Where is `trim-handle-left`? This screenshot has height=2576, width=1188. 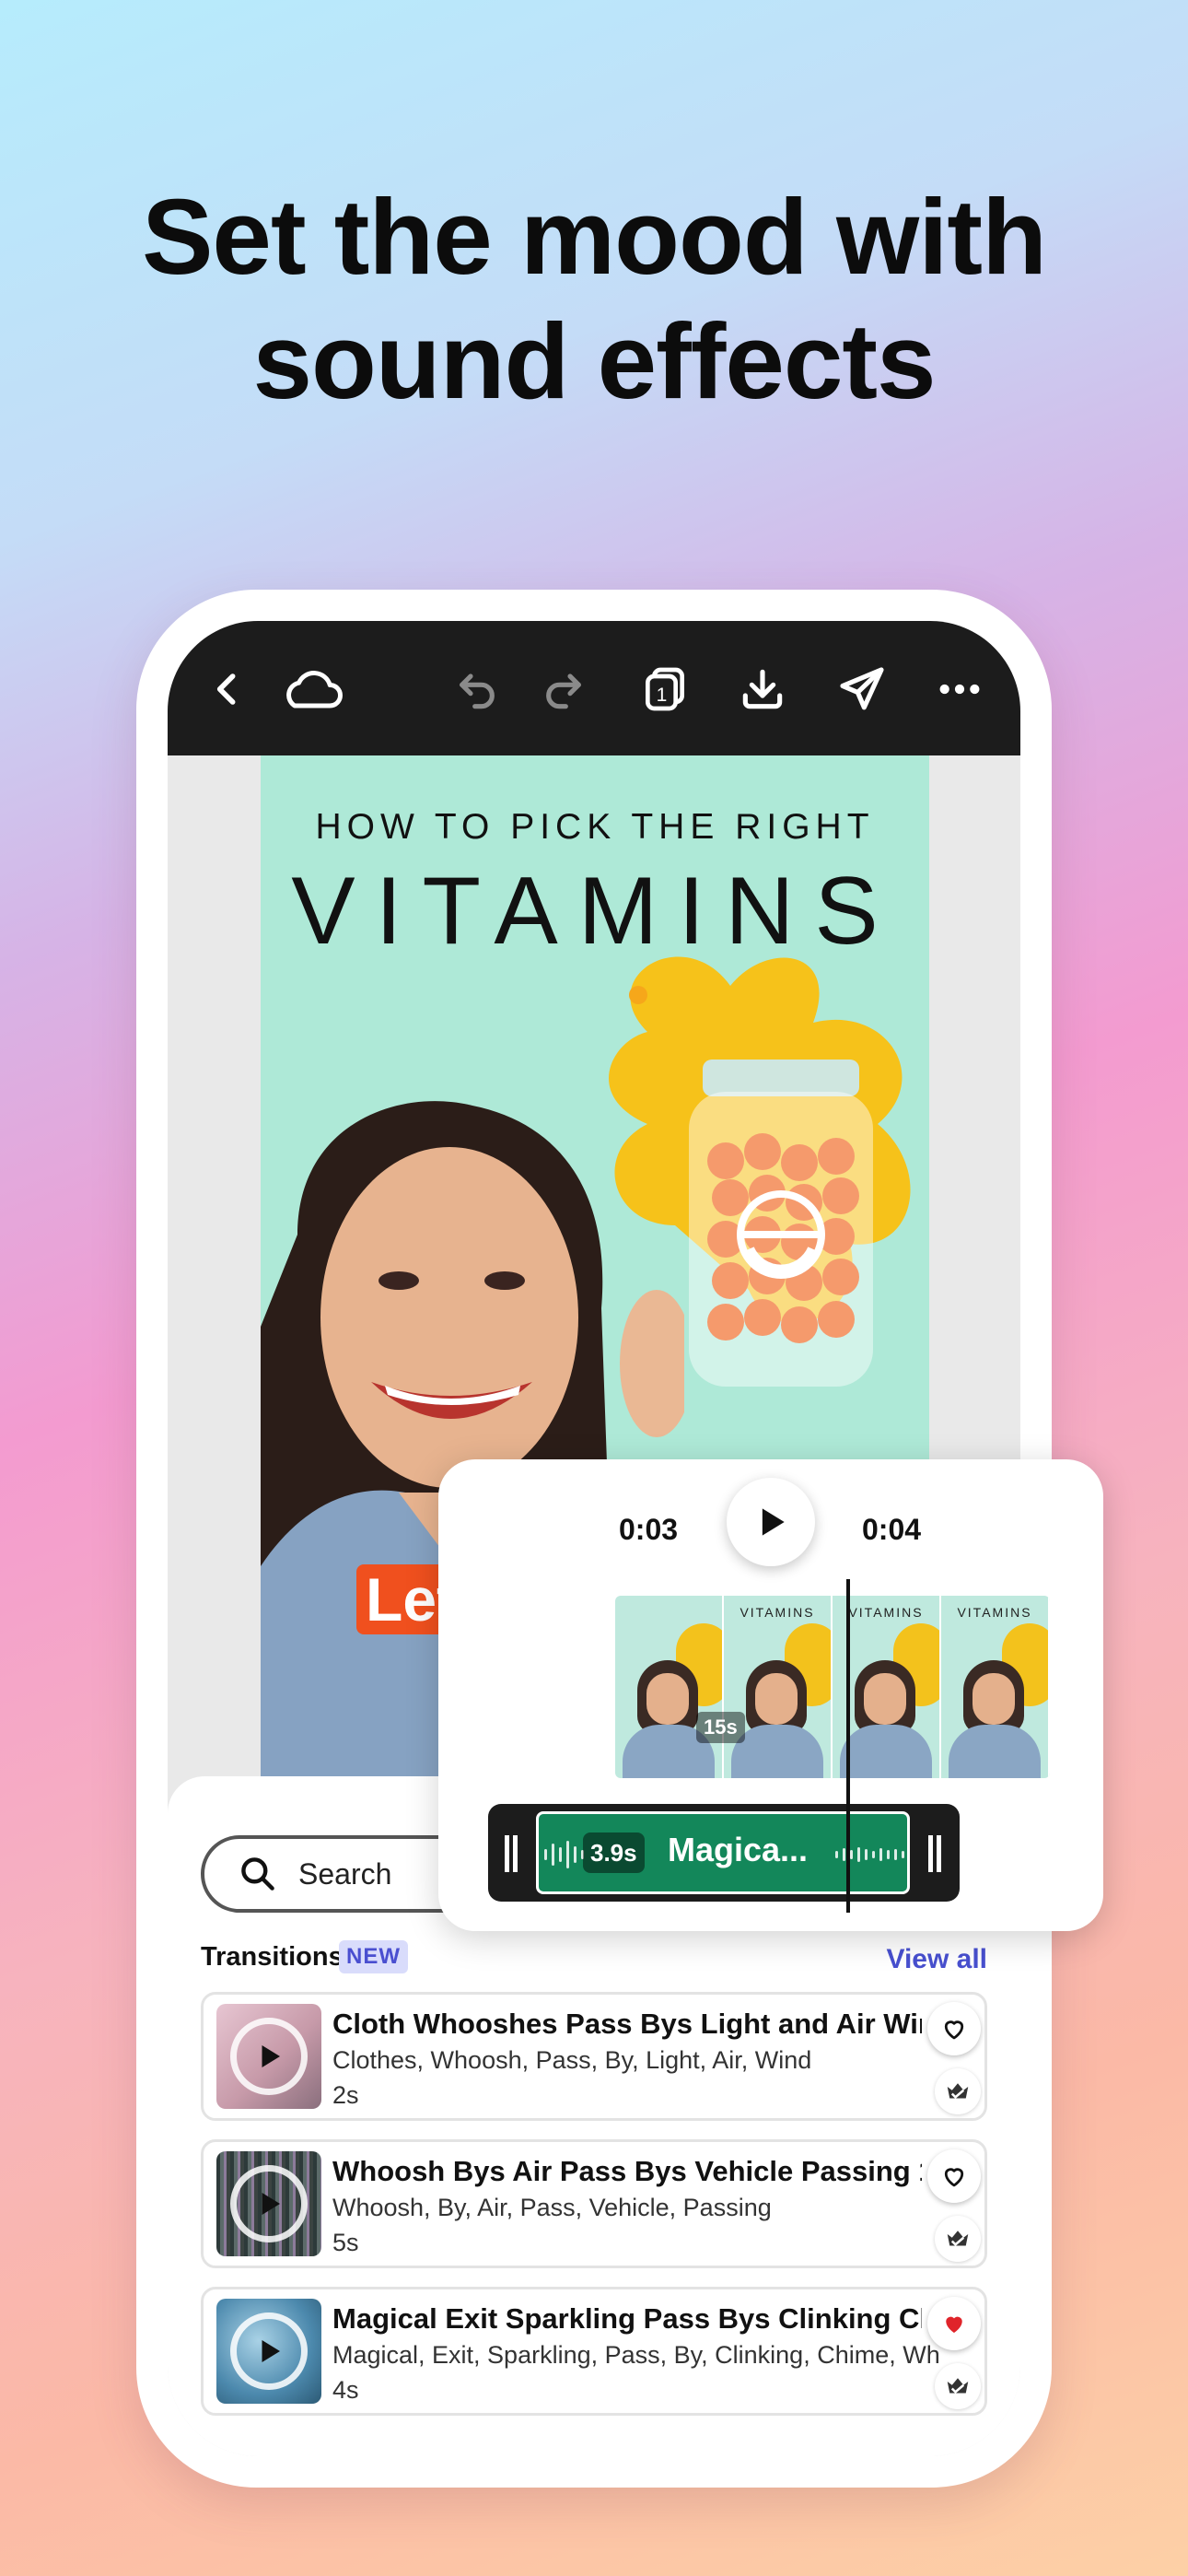
trim-handle-left is located at coordinates (511, 1853).